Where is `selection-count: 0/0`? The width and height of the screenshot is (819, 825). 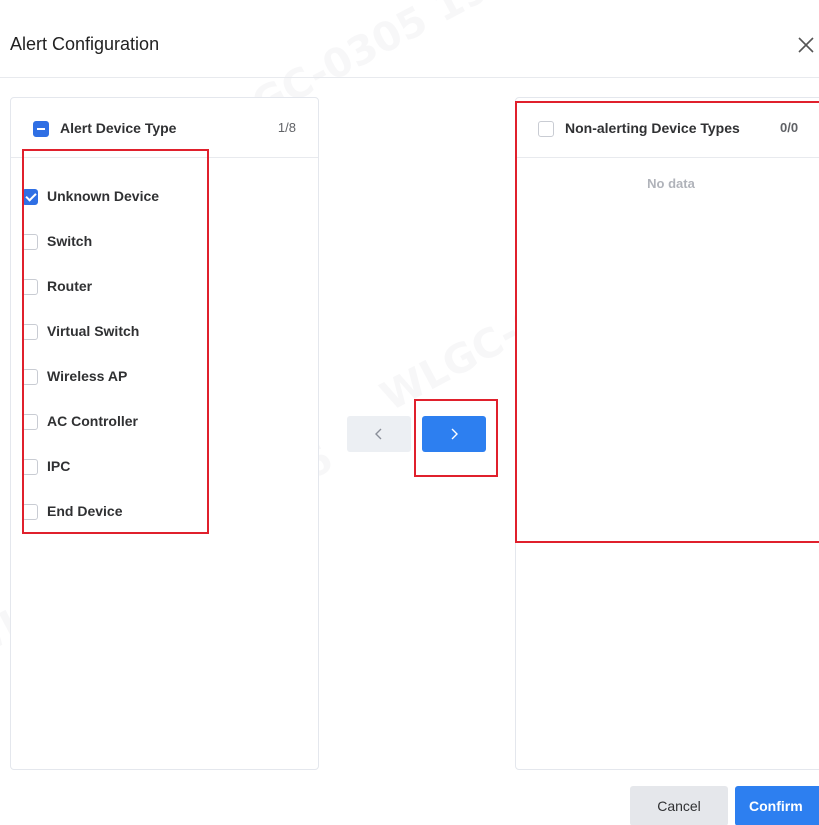 selection-count: 0/0 is located at coordinates (789, 127).